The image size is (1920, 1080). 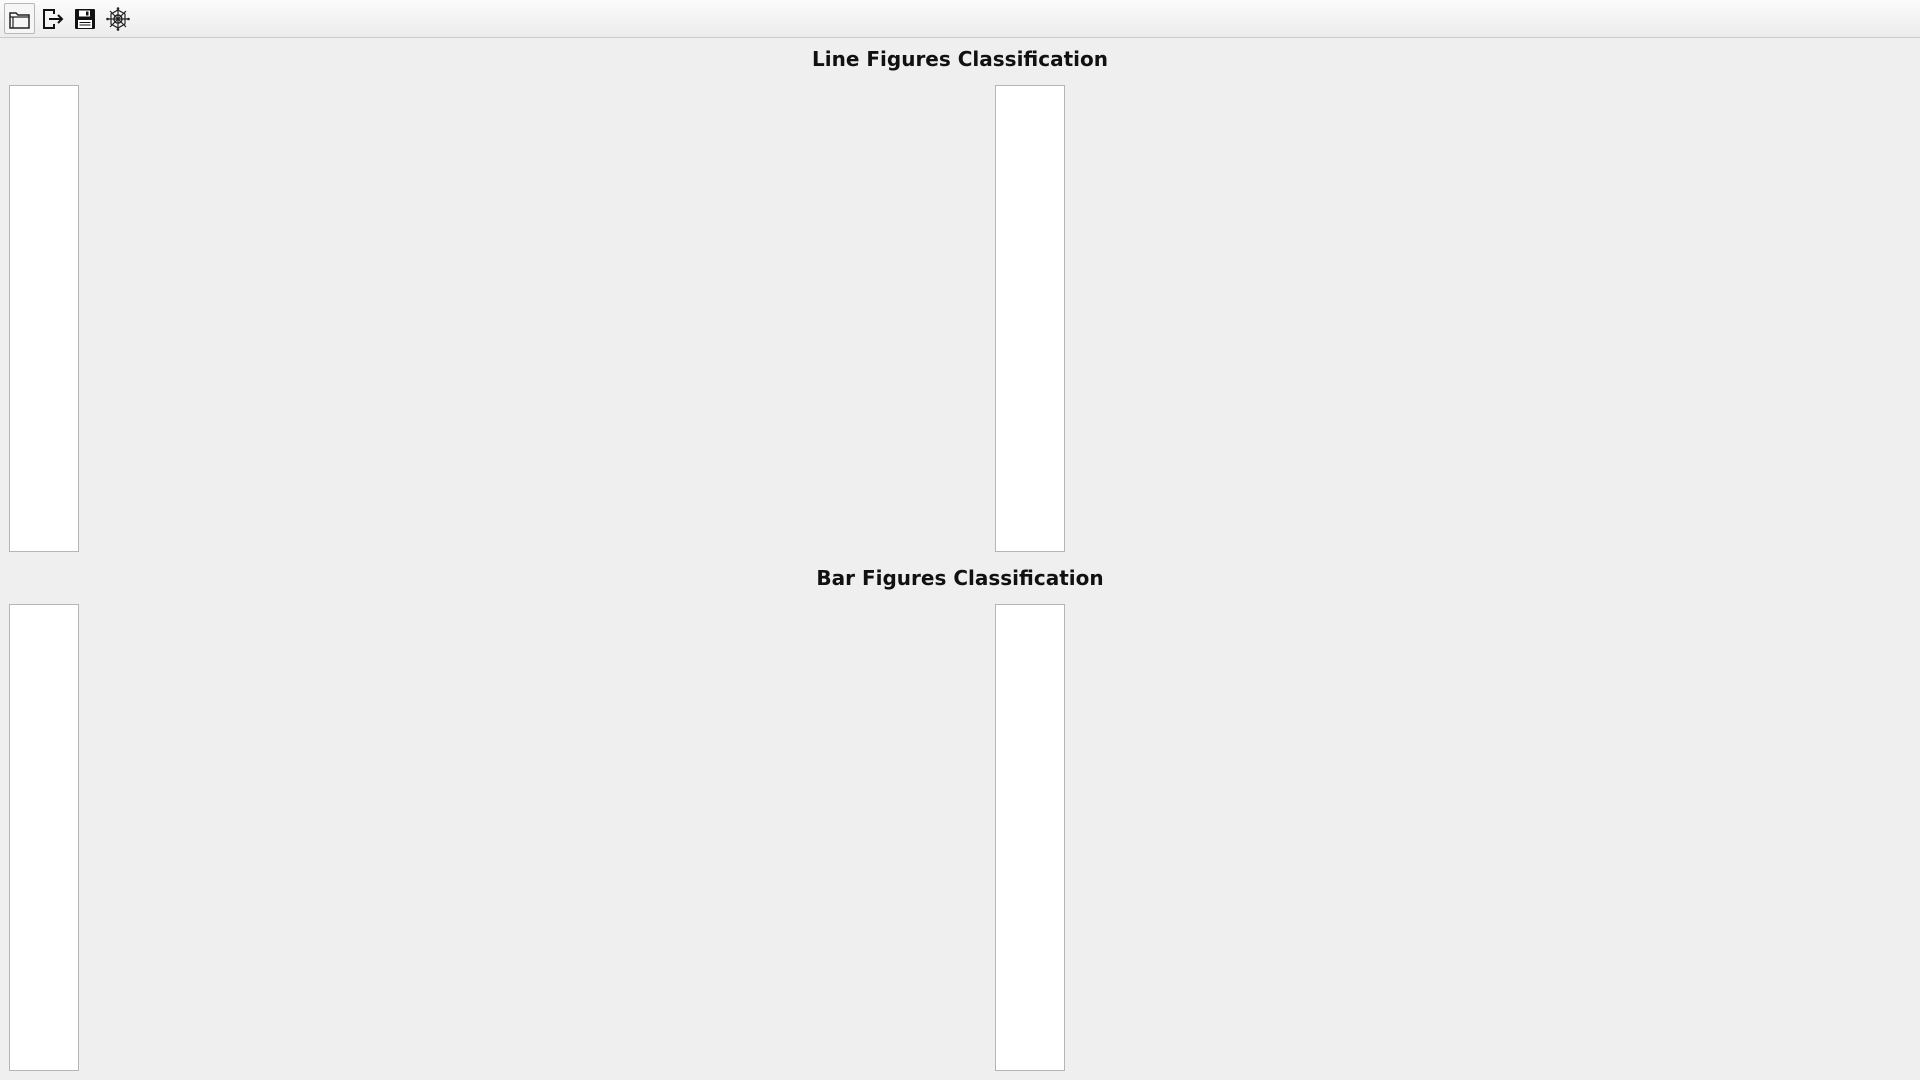 I want to click on bar-figures-title: Bar Figures Classification, so click(x=960, y=578).